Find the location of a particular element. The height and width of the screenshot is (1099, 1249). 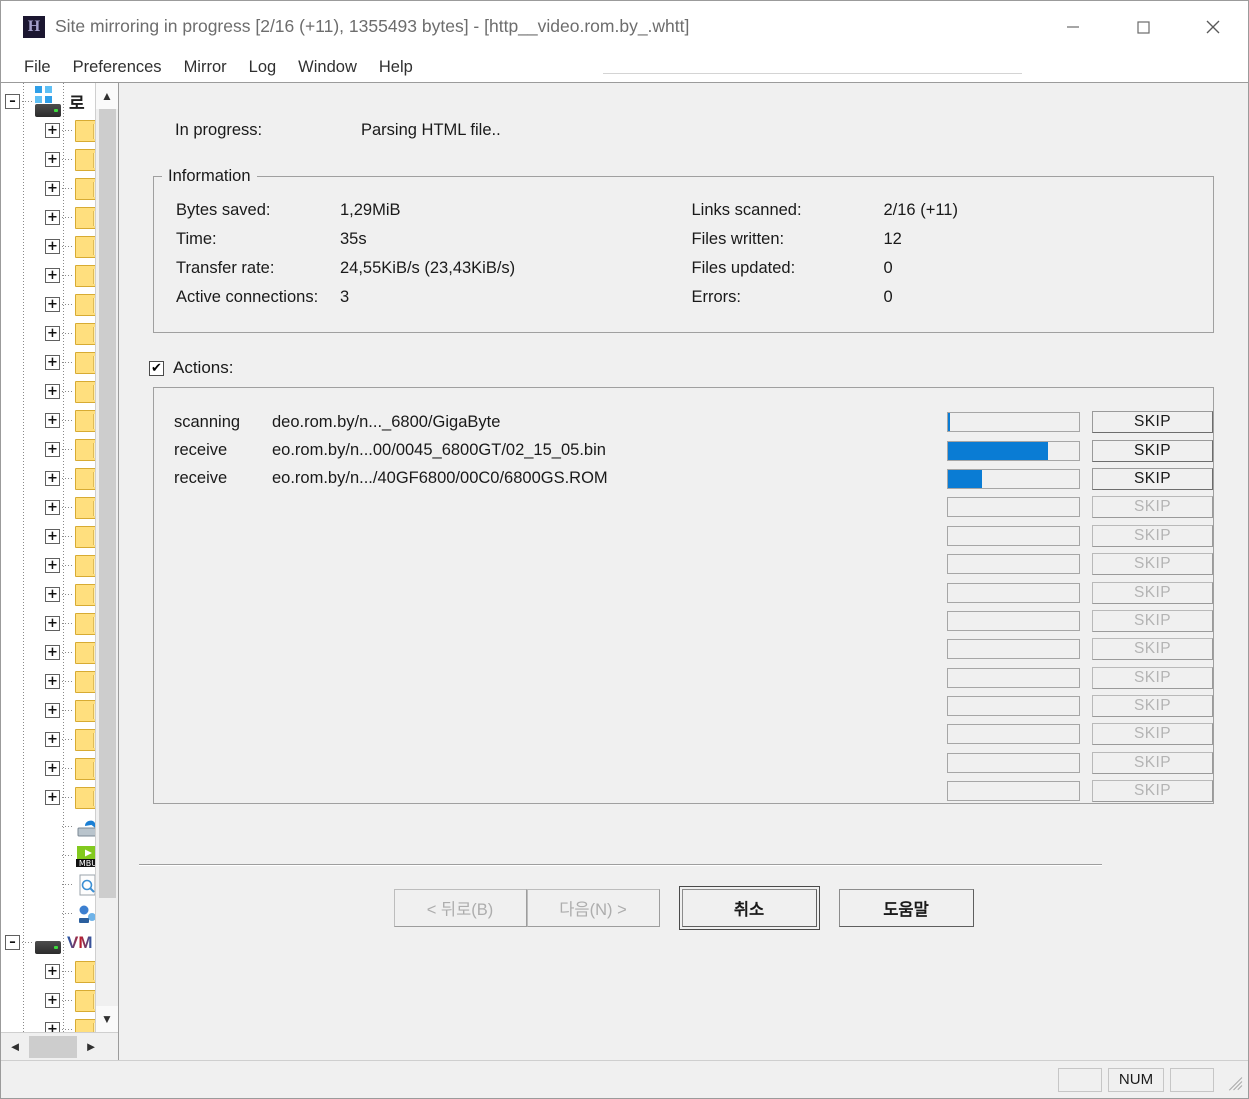

menu-item-window: Window is located at coordinates (327, 67).